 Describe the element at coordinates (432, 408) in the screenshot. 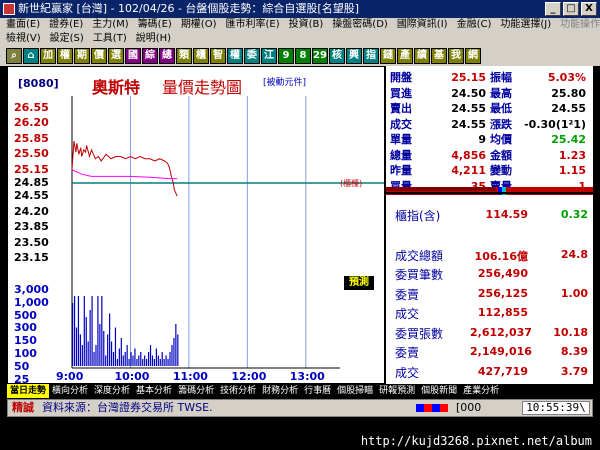

I see `connection-indicator` at that location.